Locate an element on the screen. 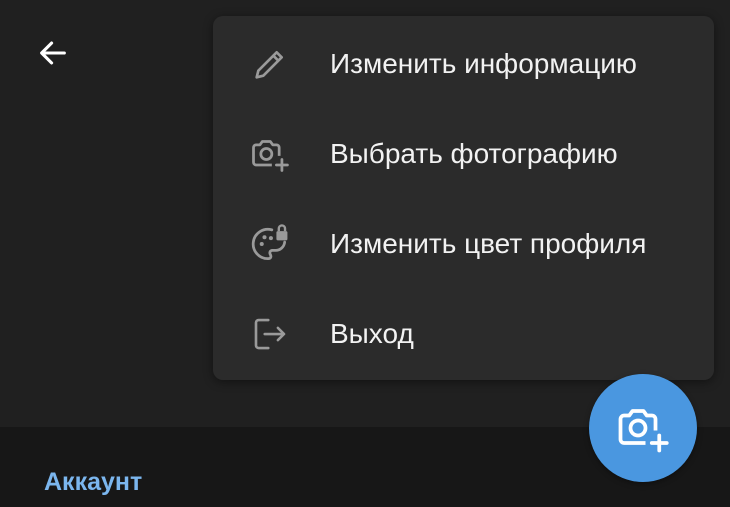  menu-item-label: Выбрать фотографию is located at coordinates (474, 153).